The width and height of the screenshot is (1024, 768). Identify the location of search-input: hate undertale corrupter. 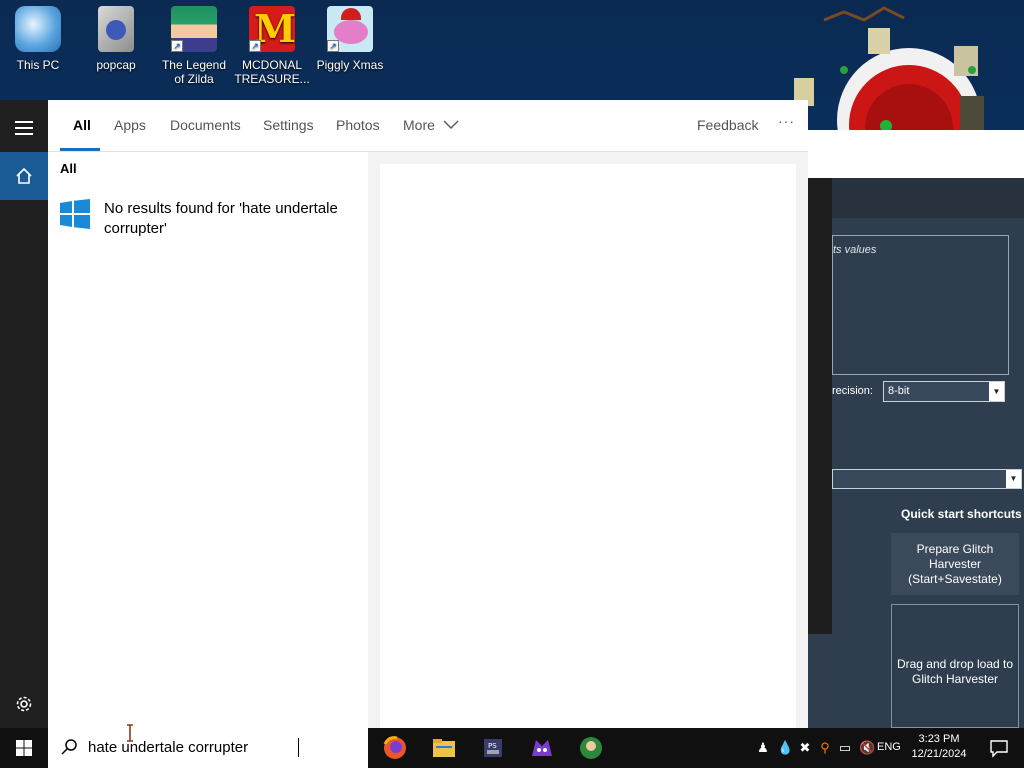
(168, 747).